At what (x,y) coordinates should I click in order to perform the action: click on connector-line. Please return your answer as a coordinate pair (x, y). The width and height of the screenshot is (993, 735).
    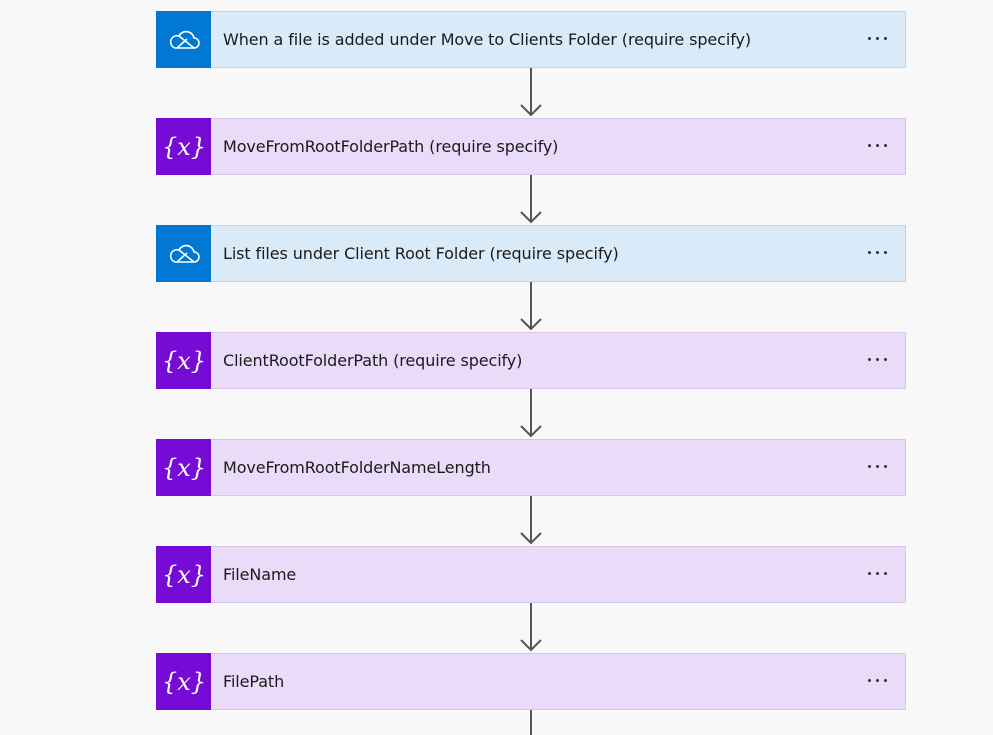
    Looking at the image, I should click on (531, 722).